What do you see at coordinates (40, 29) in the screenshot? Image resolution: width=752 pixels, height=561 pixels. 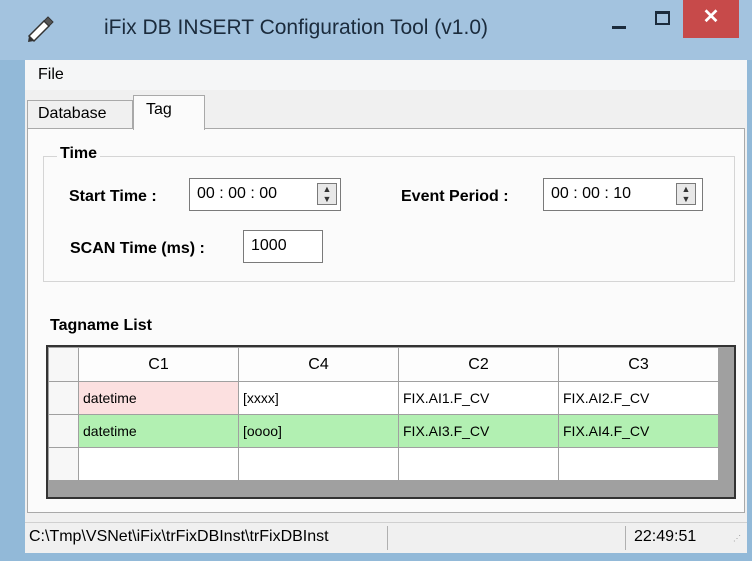 I see `app-tool-icon` at bounding box center [40, 29].